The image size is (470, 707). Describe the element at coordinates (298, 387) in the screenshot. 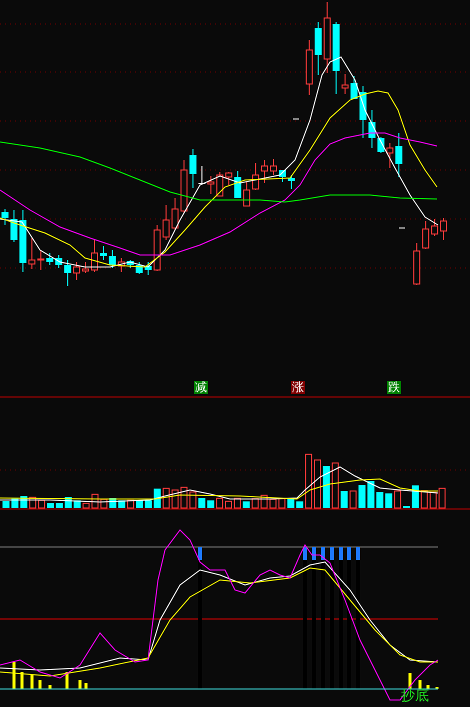

I see `signal-tag: 涨` at that location.